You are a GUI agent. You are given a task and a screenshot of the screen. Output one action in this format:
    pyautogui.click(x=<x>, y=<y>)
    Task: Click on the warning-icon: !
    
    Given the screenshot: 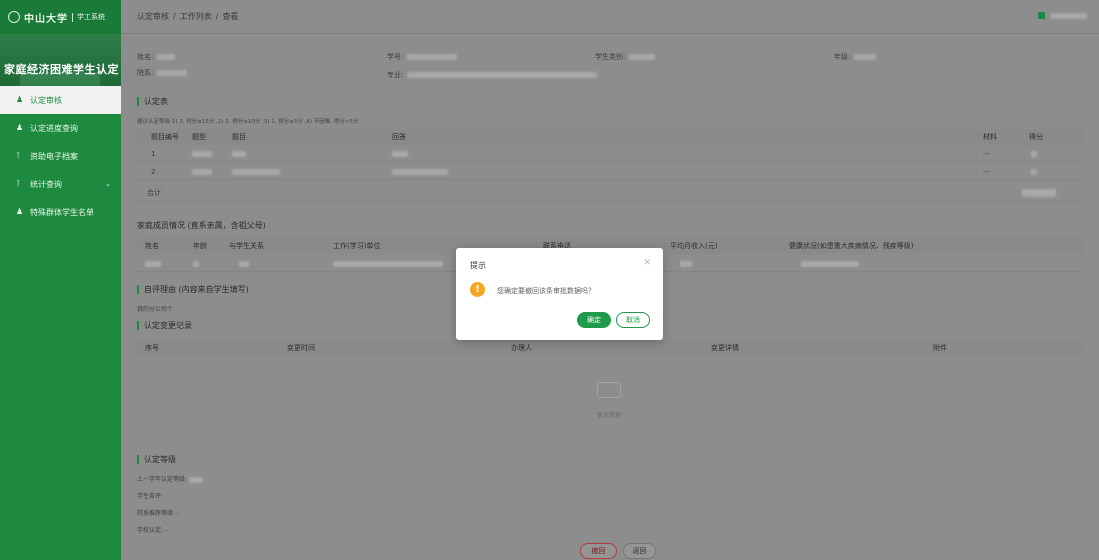 What is the action you would take?
    pyautogui.click(x=477, y=289)
    